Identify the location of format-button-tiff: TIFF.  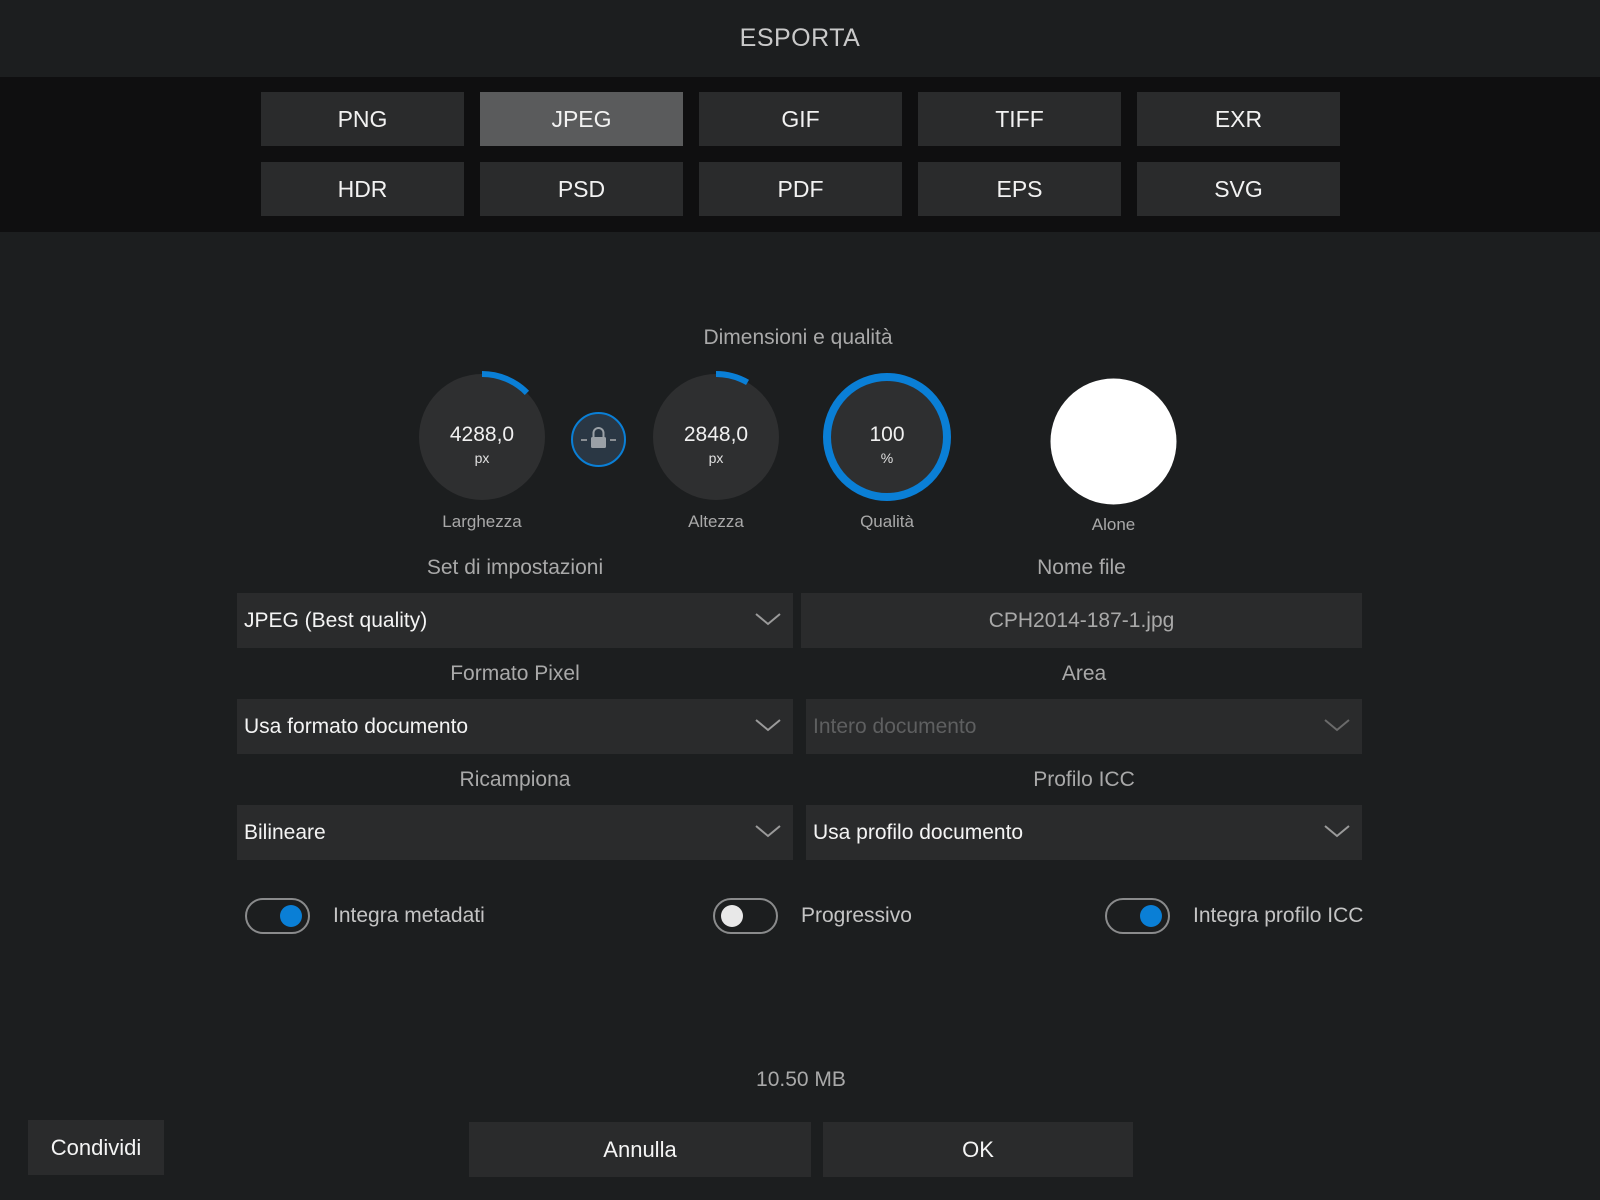
(1019, 119).